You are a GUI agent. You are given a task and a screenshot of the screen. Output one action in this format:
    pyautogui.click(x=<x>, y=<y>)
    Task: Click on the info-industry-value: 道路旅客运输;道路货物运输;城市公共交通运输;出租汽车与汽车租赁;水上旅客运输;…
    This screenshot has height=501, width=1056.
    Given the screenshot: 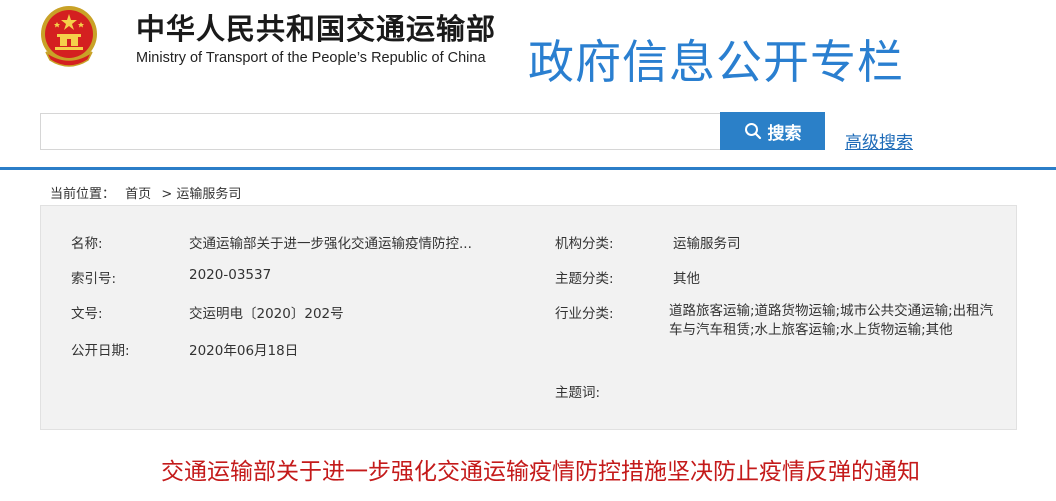 What is the action you would take?
    pyautogui.click(x=831, y=320)
    